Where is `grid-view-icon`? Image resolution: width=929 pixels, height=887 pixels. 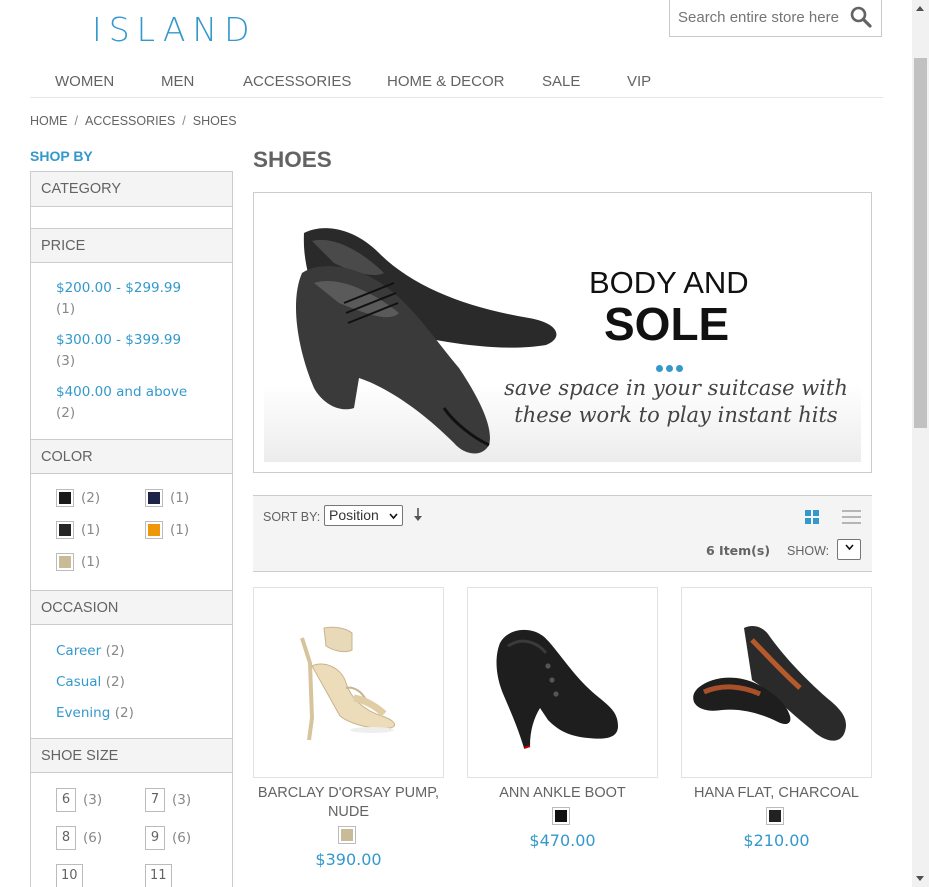
grid-view-icon is located at coordinates (812, 517).